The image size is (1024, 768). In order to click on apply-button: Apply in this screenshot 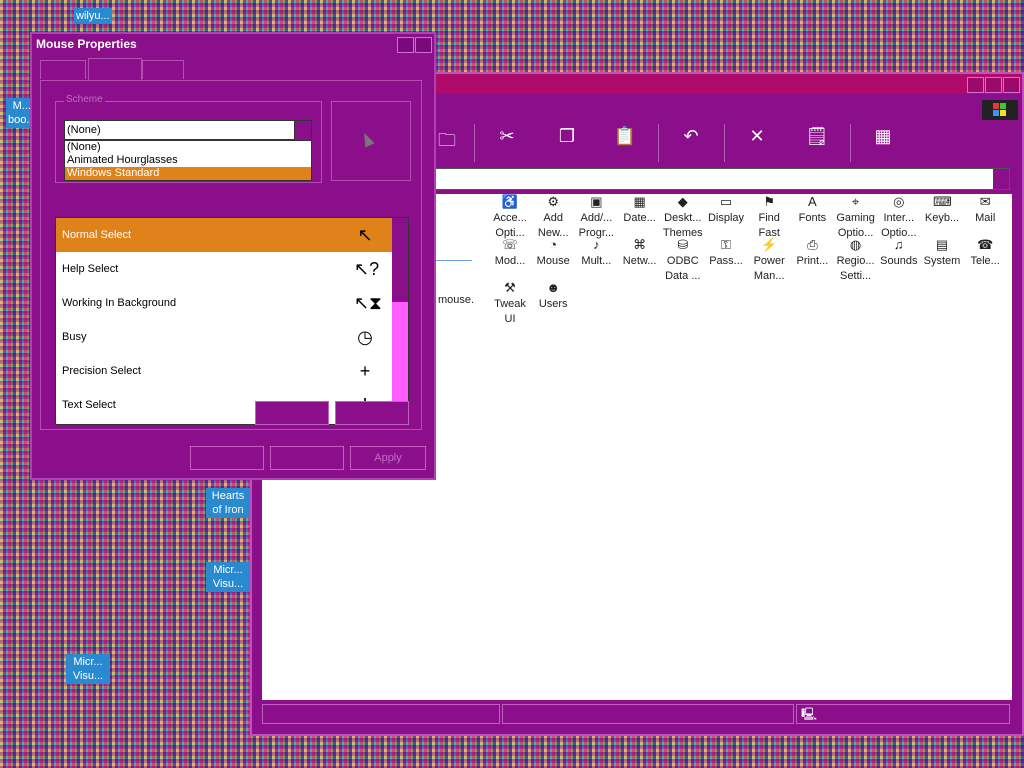, I will do `click(388, 458)`.